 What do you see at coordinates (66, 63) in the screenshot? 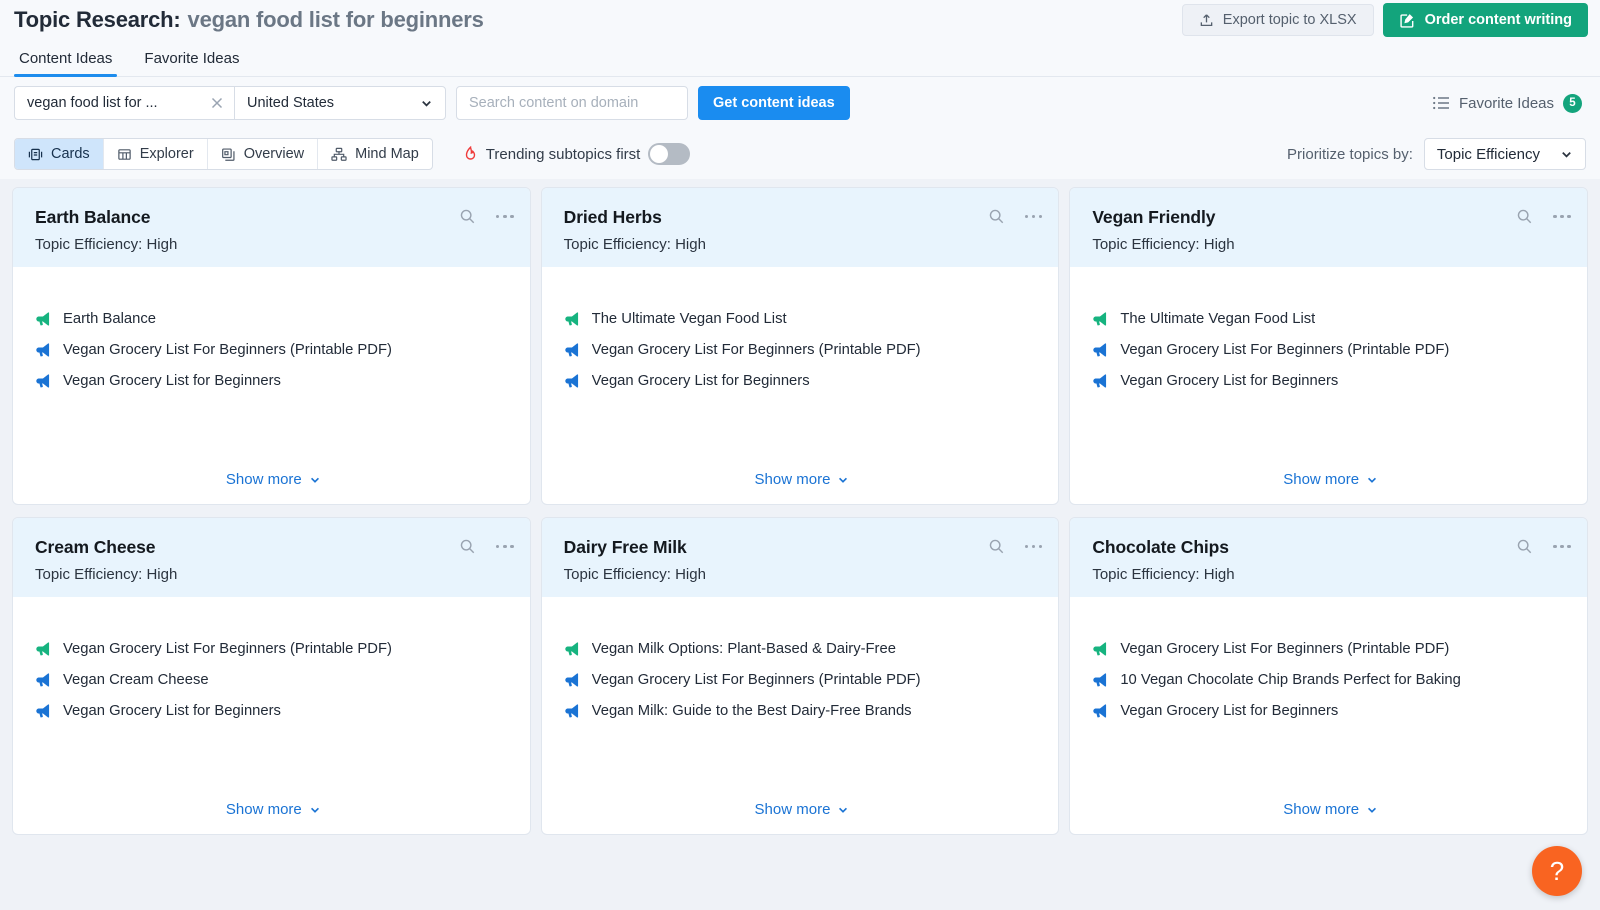
I see `tab-content-ideas: Content Ideas` at bounding box center [66, 63].